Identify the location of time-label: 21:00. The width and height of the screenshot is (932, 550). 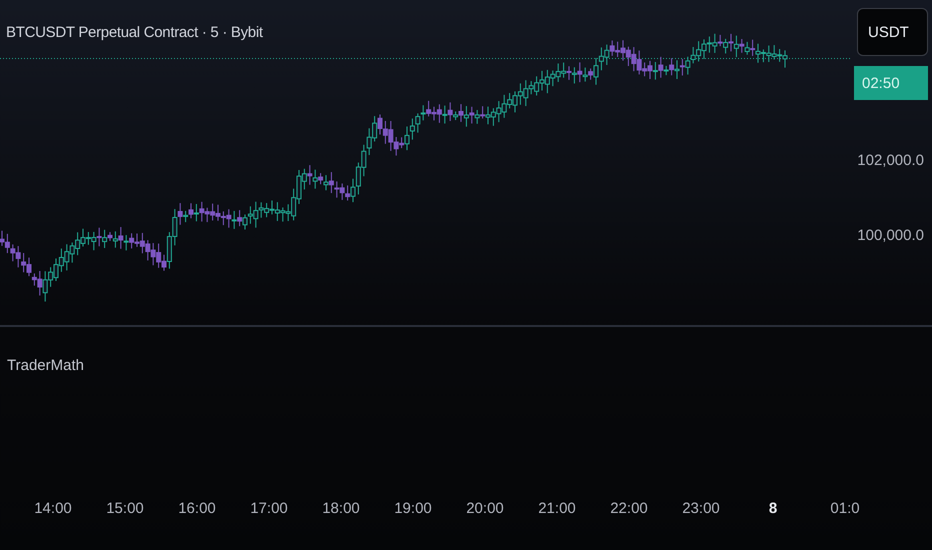
(557, 508).